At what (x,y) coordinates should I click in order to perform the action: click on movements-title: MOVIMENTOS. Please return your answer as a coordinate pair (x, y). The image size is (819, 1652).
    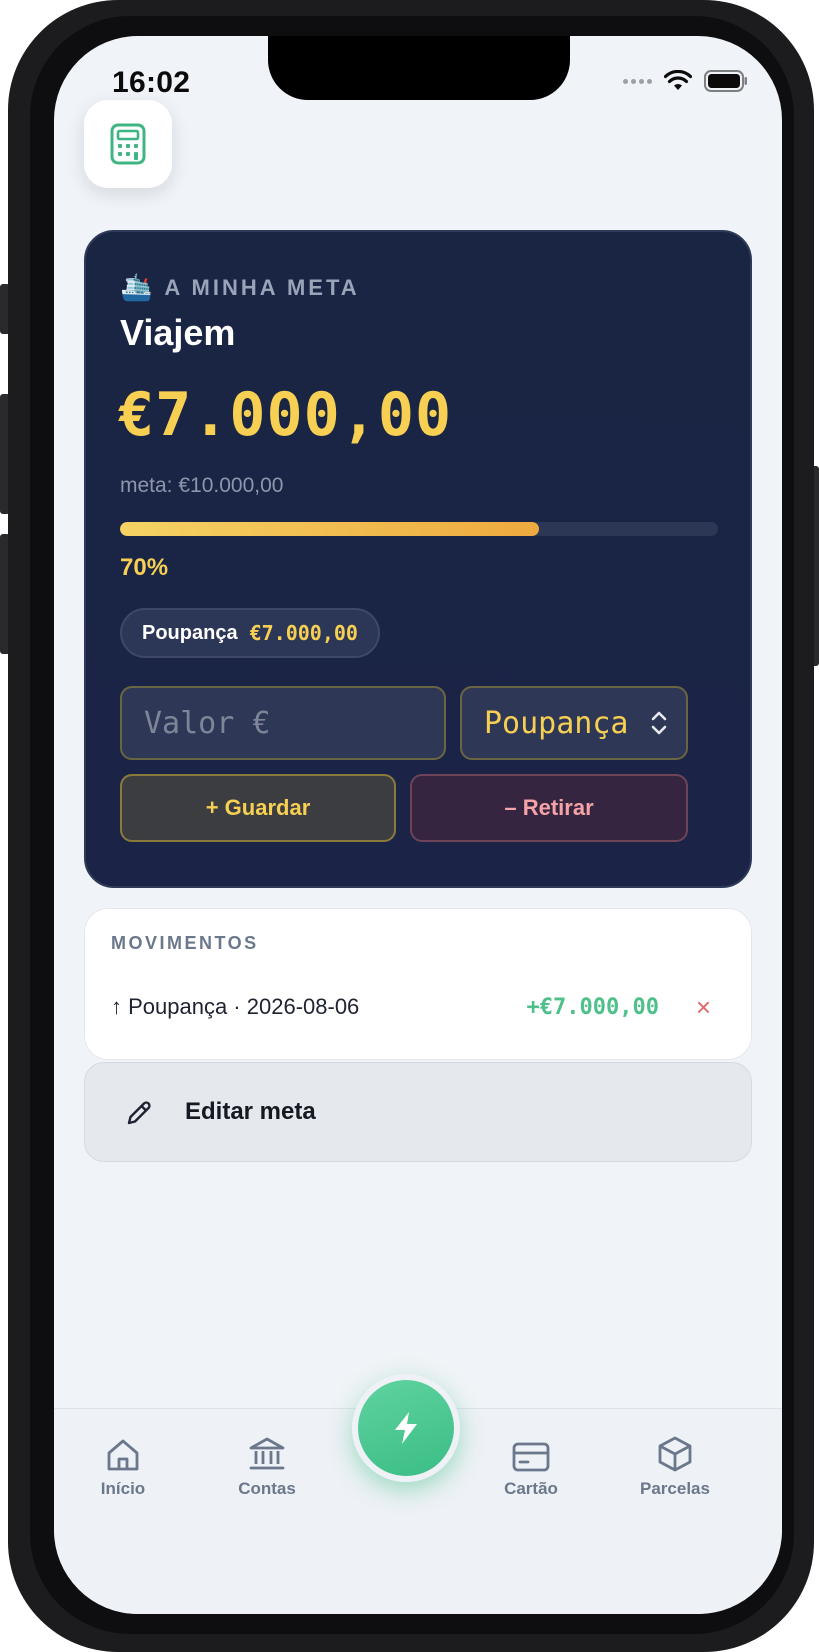
    Looking at the image, I should click on (185, 943).